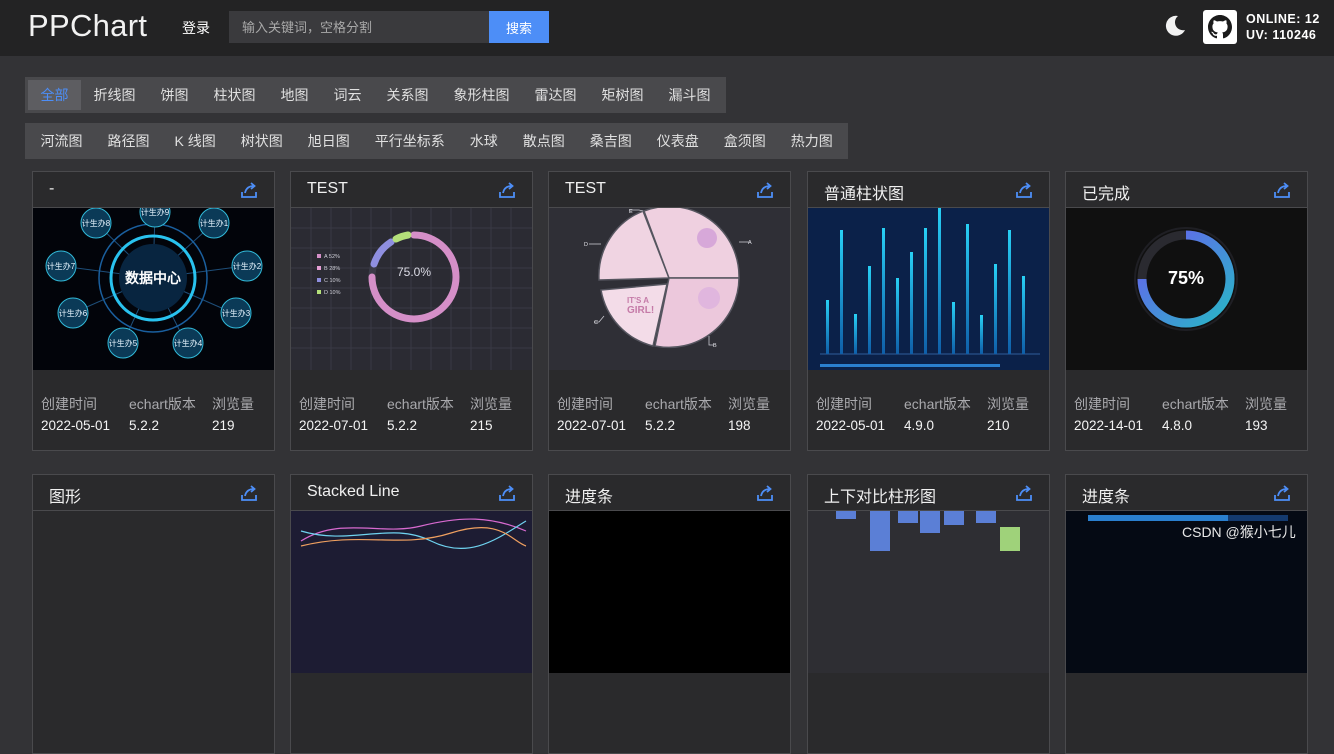 This screenshot has width=1334, height=754. I want to click on svg-text: 计生办3, so click(236, 313).